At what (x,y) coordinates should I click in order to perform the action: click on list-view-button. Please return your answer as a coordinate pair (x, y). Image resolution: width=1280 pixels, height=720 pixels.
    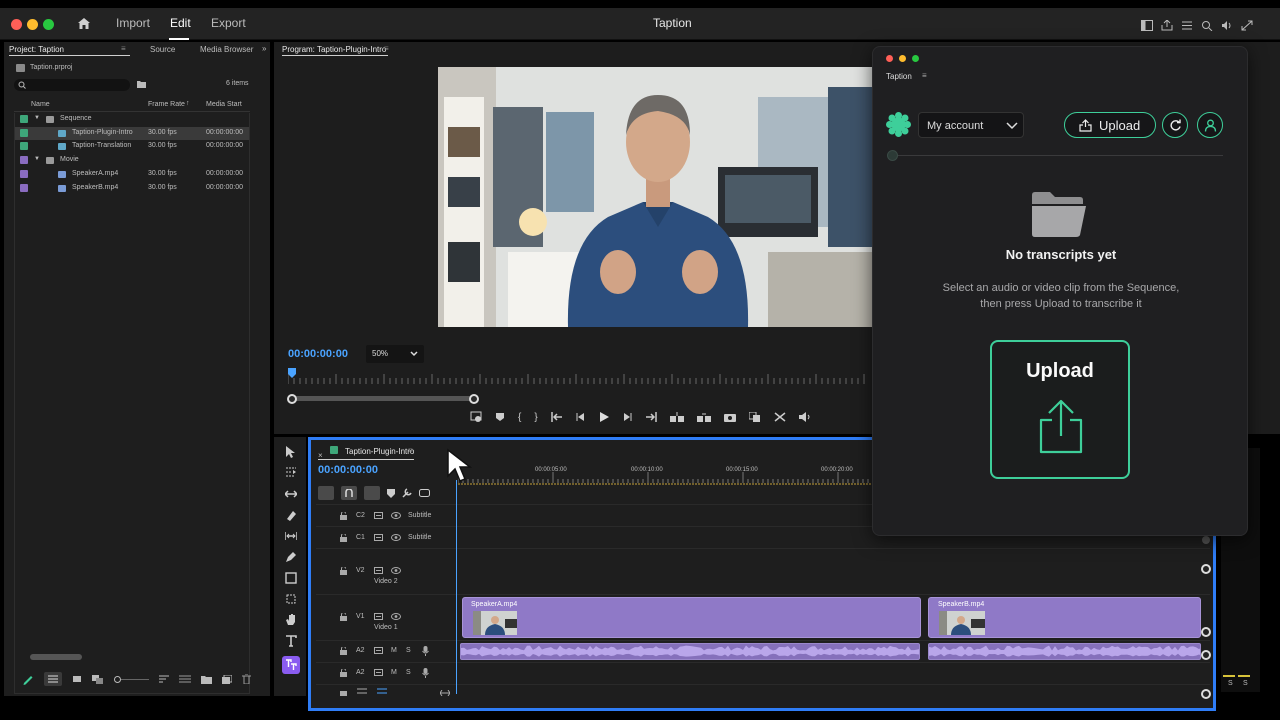
    Looking at the image, I should click on (53, 679).